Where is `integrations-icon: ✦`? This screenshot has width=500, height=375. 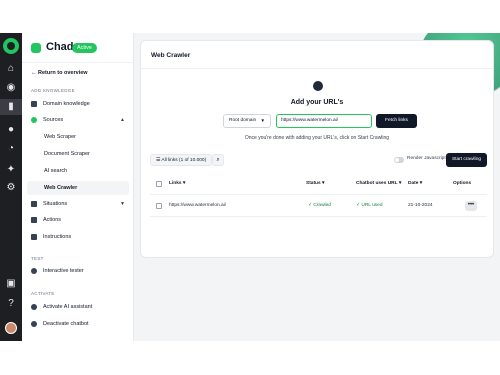 integrations-icon: ✦ is located at coordinates (11, 170).